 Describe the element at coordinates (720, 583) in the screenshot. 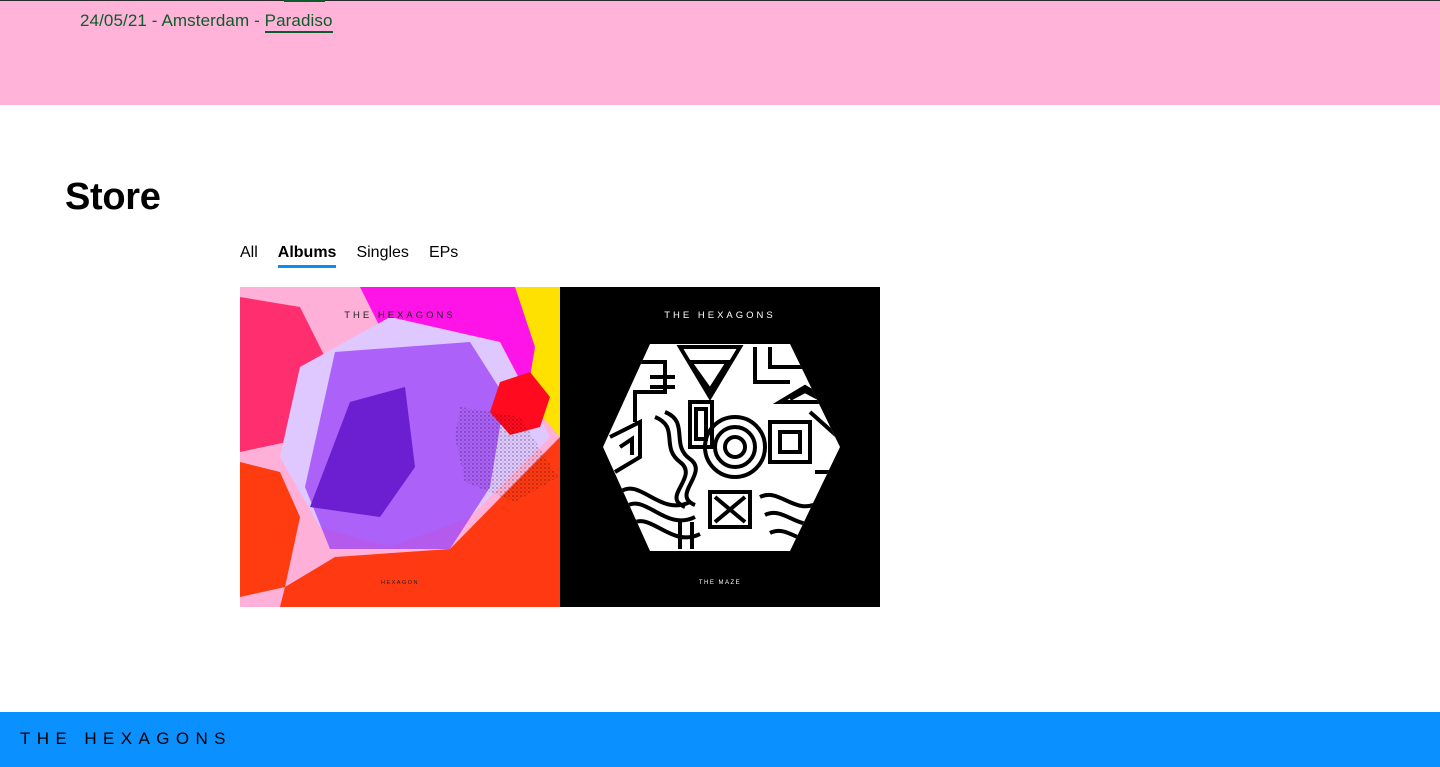

I see `maze-album-title: THE MAZE` at that location.